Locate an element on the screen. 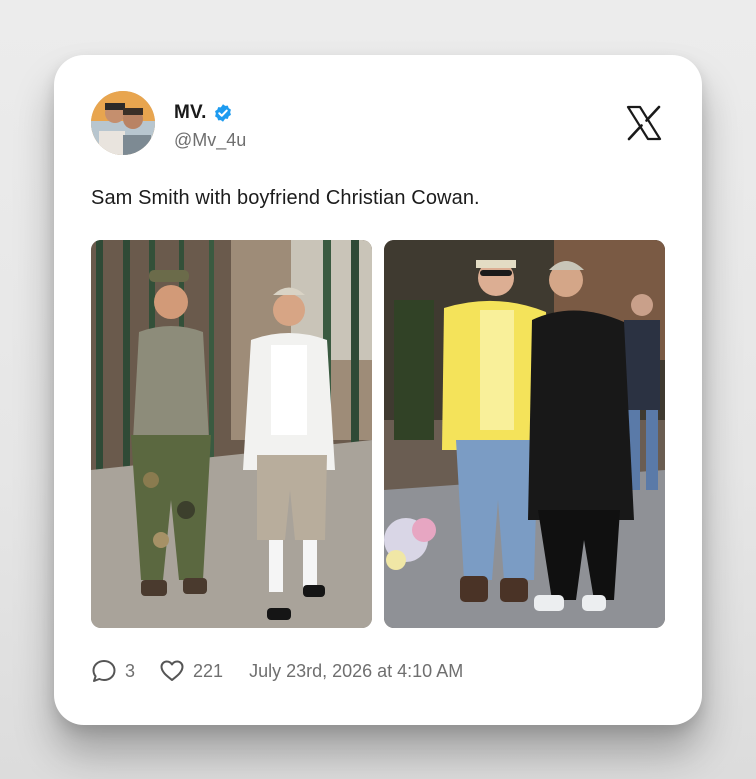  reply-count: 3 is located at coordinates (130, 670).